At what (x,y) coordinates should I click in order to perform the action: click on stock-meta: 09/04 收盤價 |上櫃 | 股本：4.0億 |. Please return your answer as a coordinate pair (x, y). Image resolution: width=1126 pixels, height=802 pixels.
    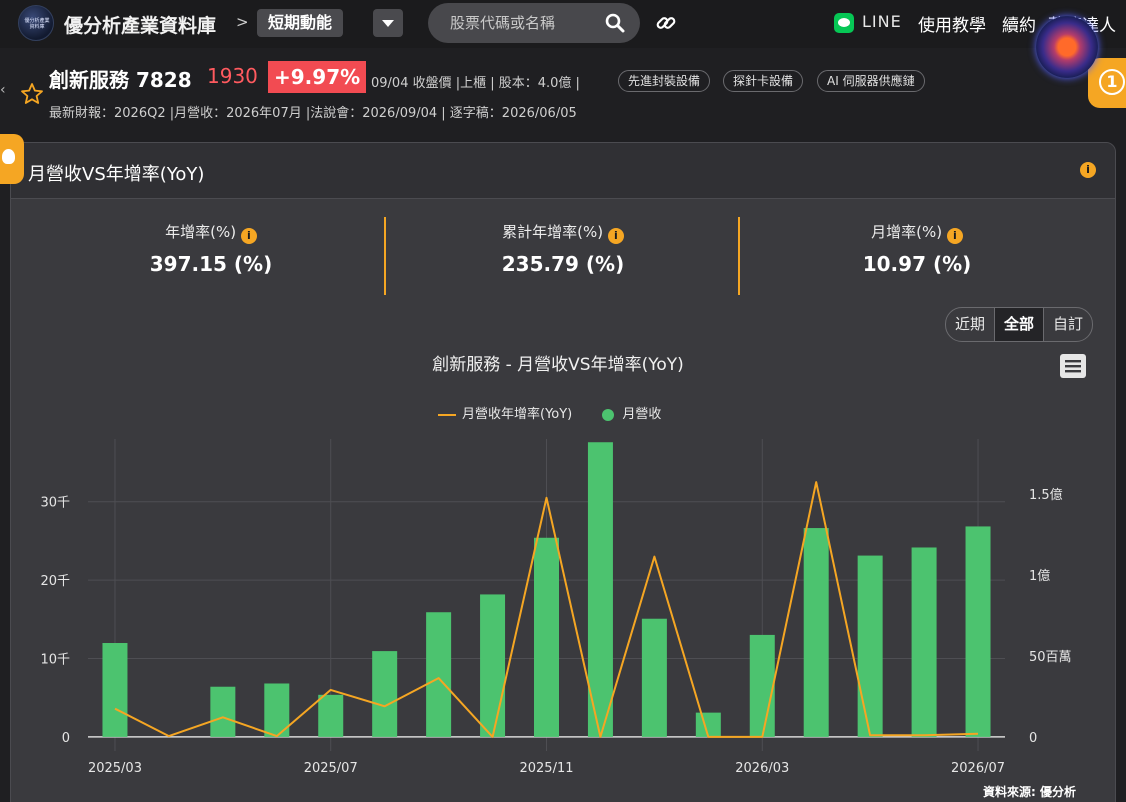
    Looking at the image, I should click on (475, 83).